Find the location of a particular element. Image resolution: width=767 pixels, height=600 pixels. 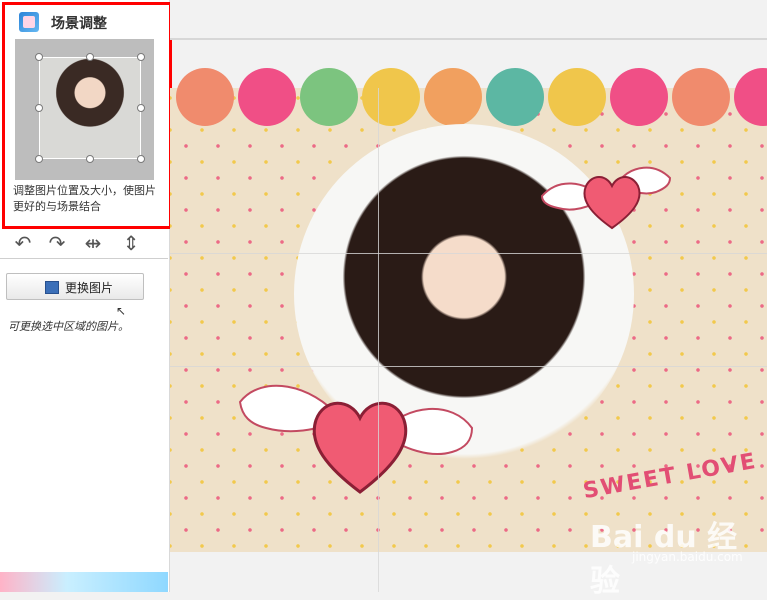

rotate-right-icon: ↷ is located at coordinates (57, 243).